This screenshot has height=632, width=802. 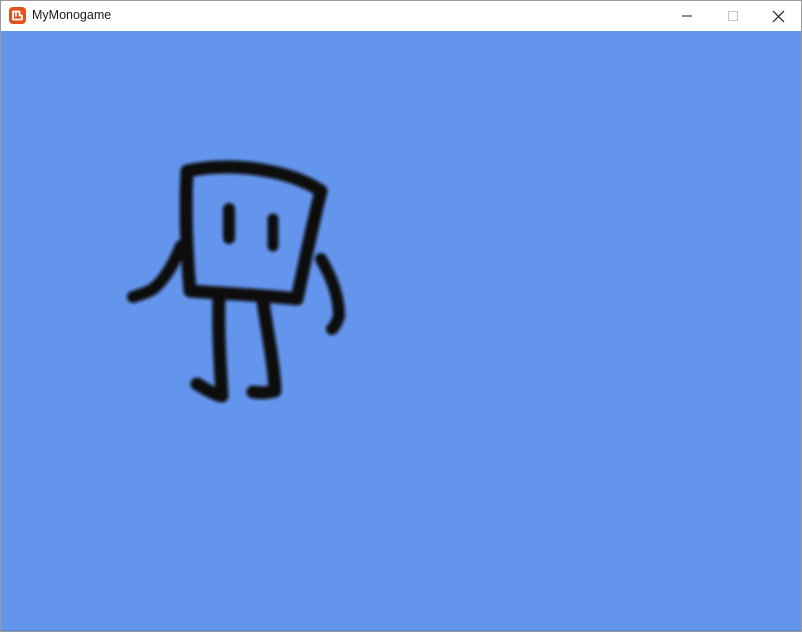 I want to click on minimize-icon, so click(x=687, y=16).